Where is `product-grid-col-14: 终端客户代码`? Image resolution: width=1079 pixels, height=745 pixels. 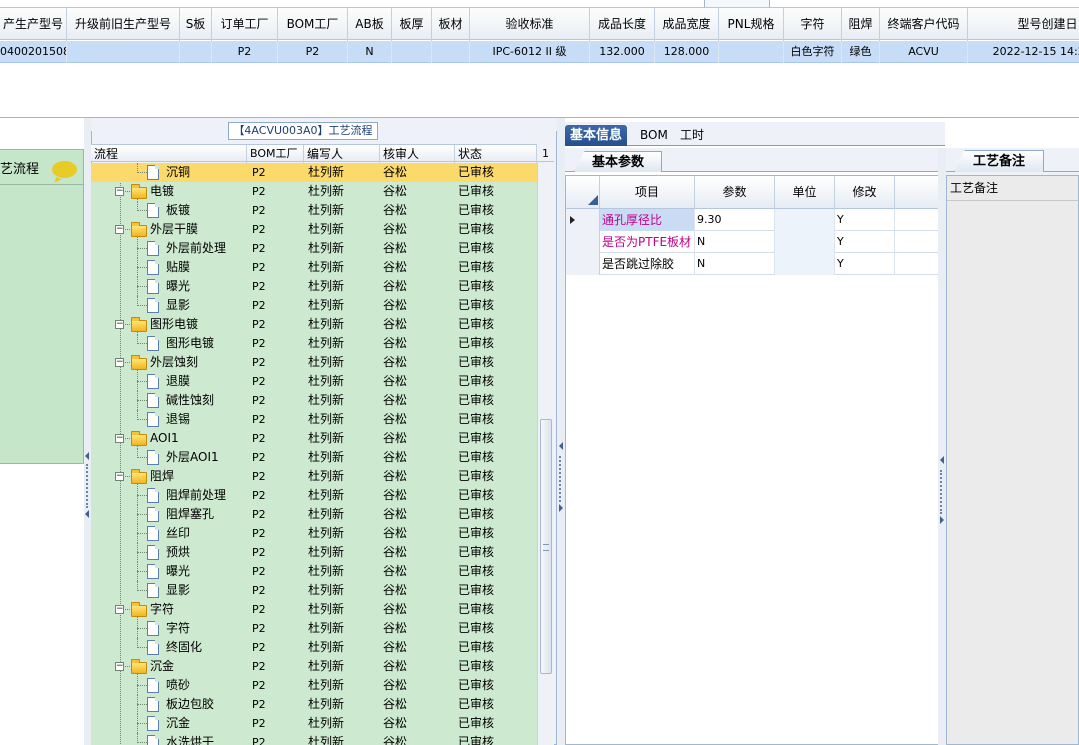 product-grid-col-14: 终端客户代码 is located at coordinates (924, 24).